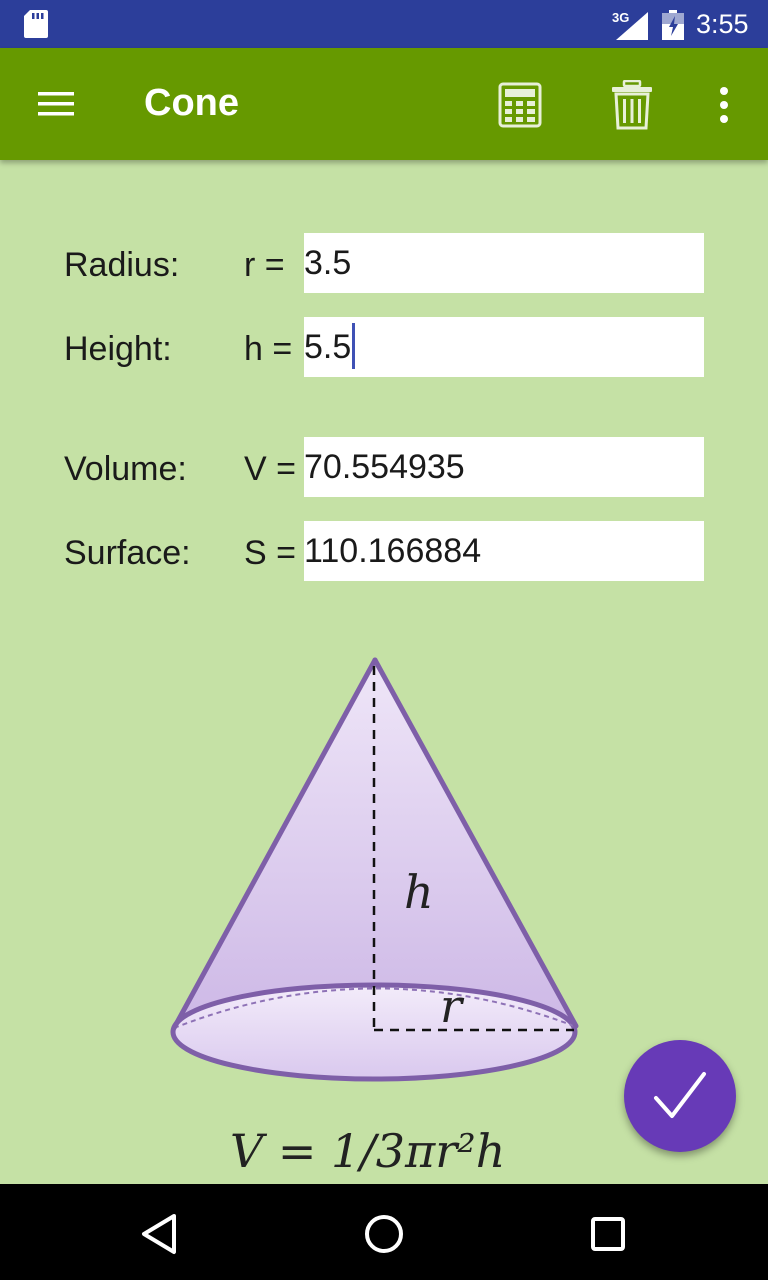 The image size is (768, 1280). I want to click on more-vert-icon, so click(724, 105).